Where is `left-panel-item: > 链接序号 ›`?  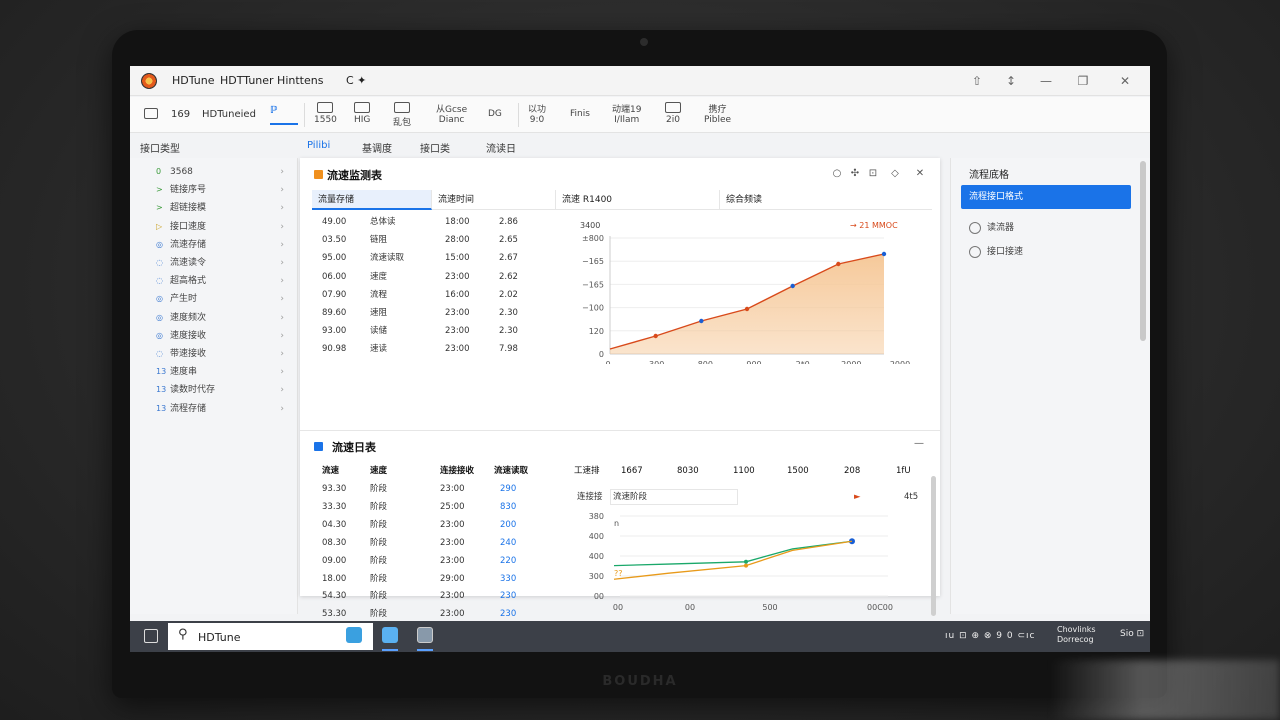
left-panel-item: > 链接序号 › is located at coordinates (220, 190).